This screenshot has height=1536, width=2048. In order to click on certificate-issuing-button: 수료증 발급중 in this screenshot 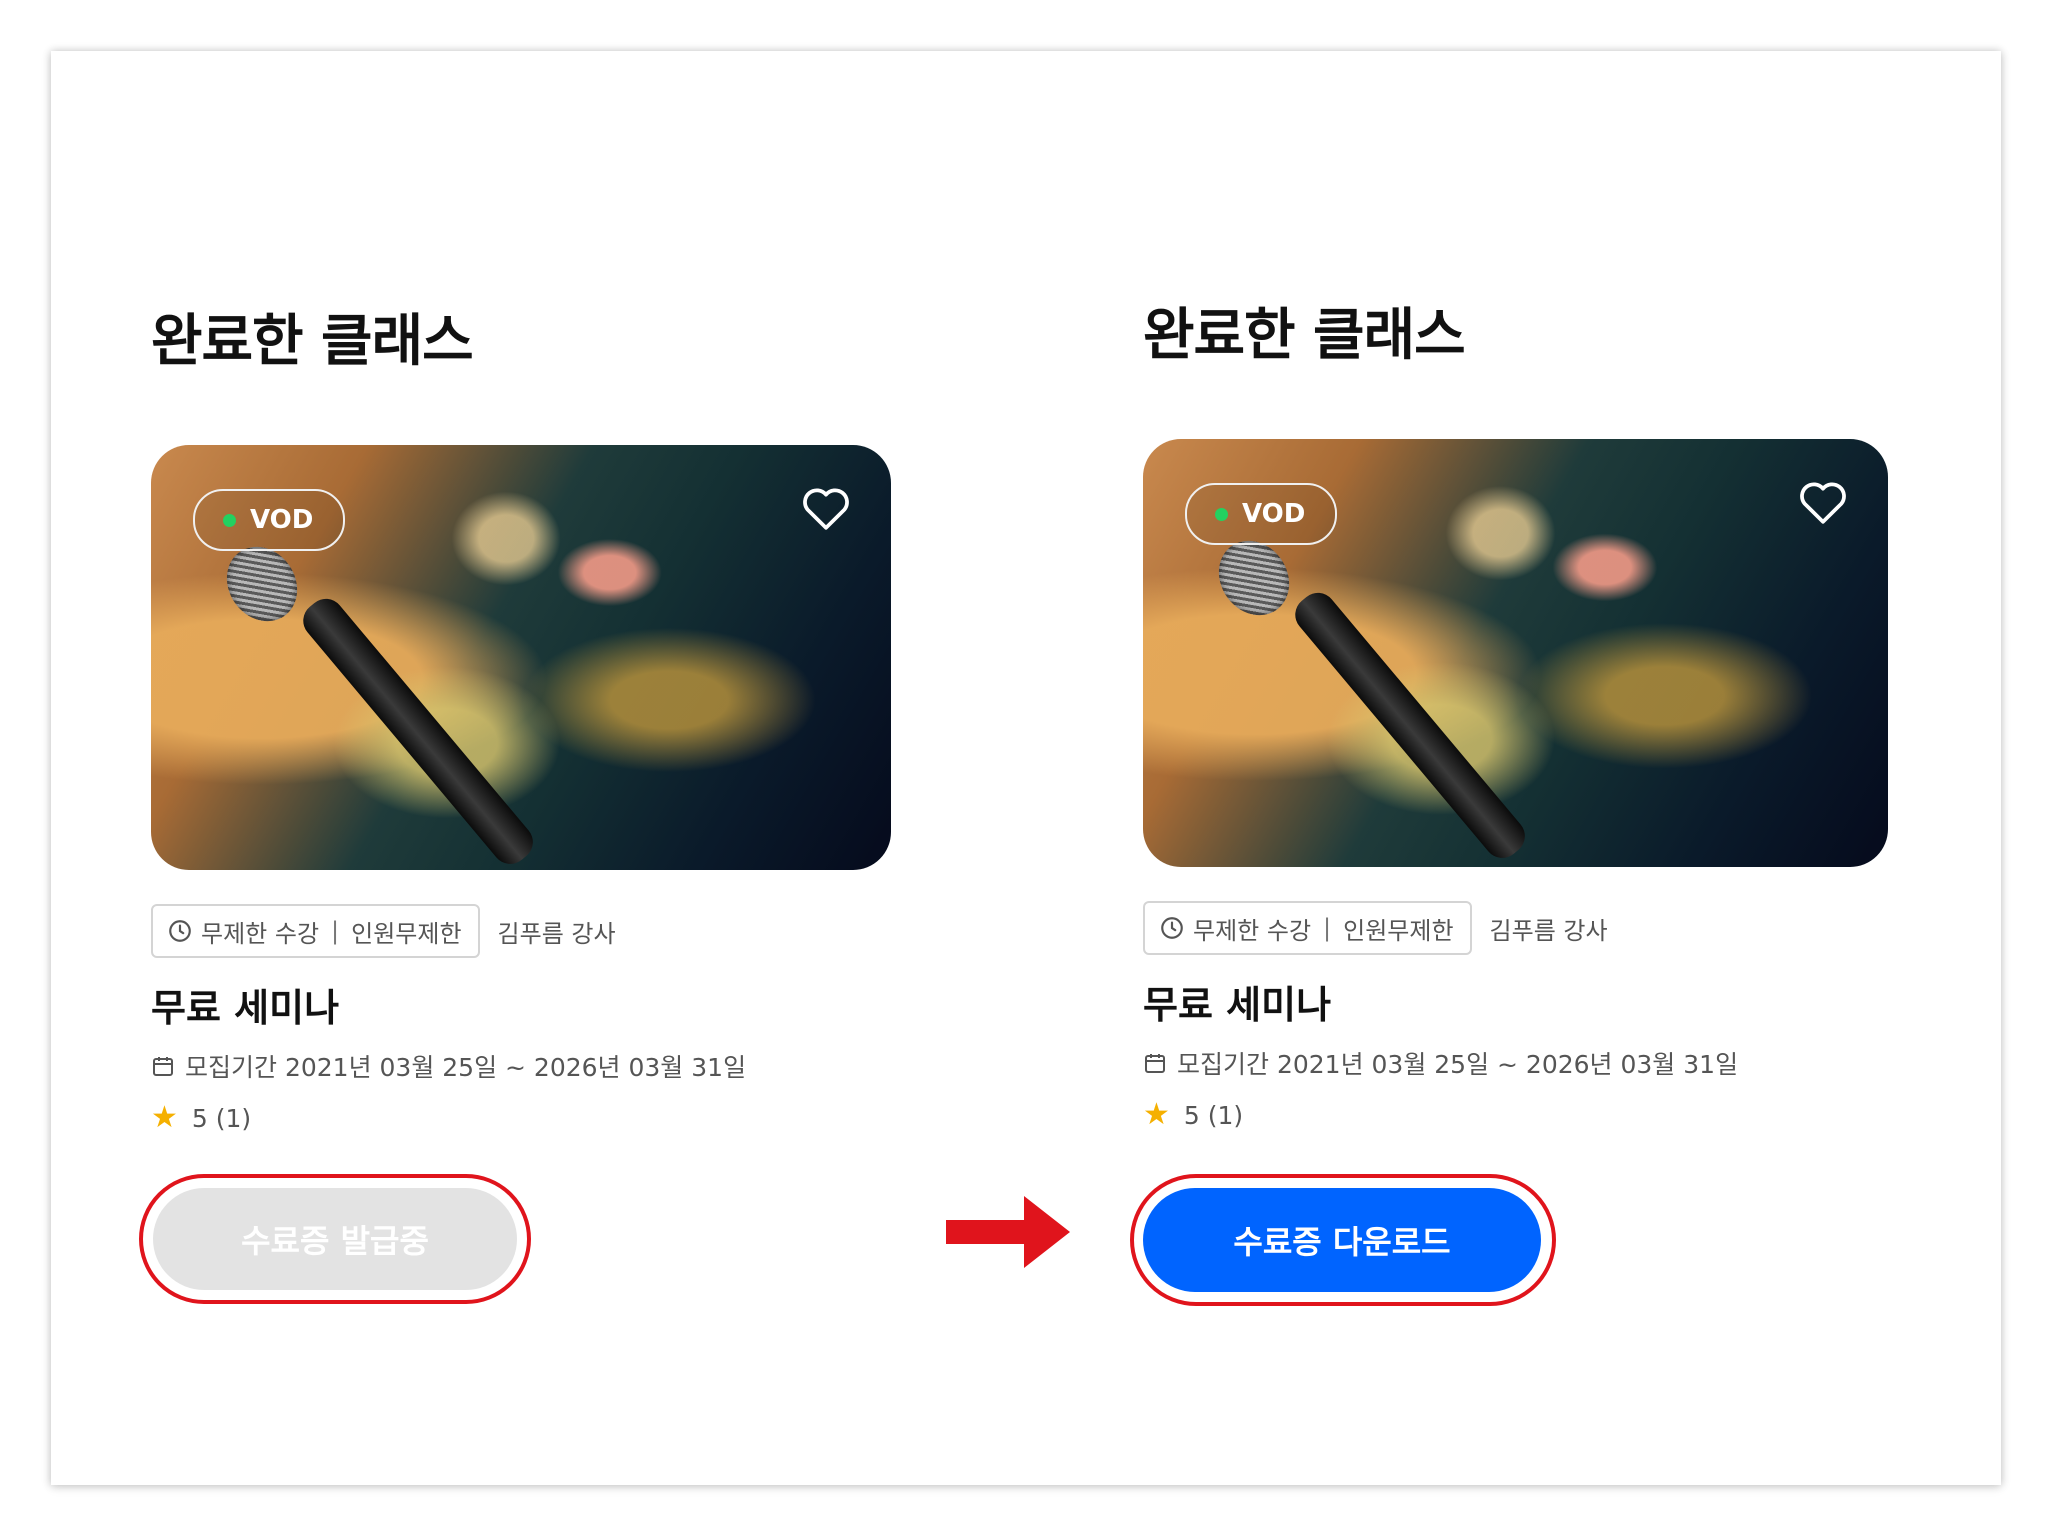, I will do `click(335, 1239)`.